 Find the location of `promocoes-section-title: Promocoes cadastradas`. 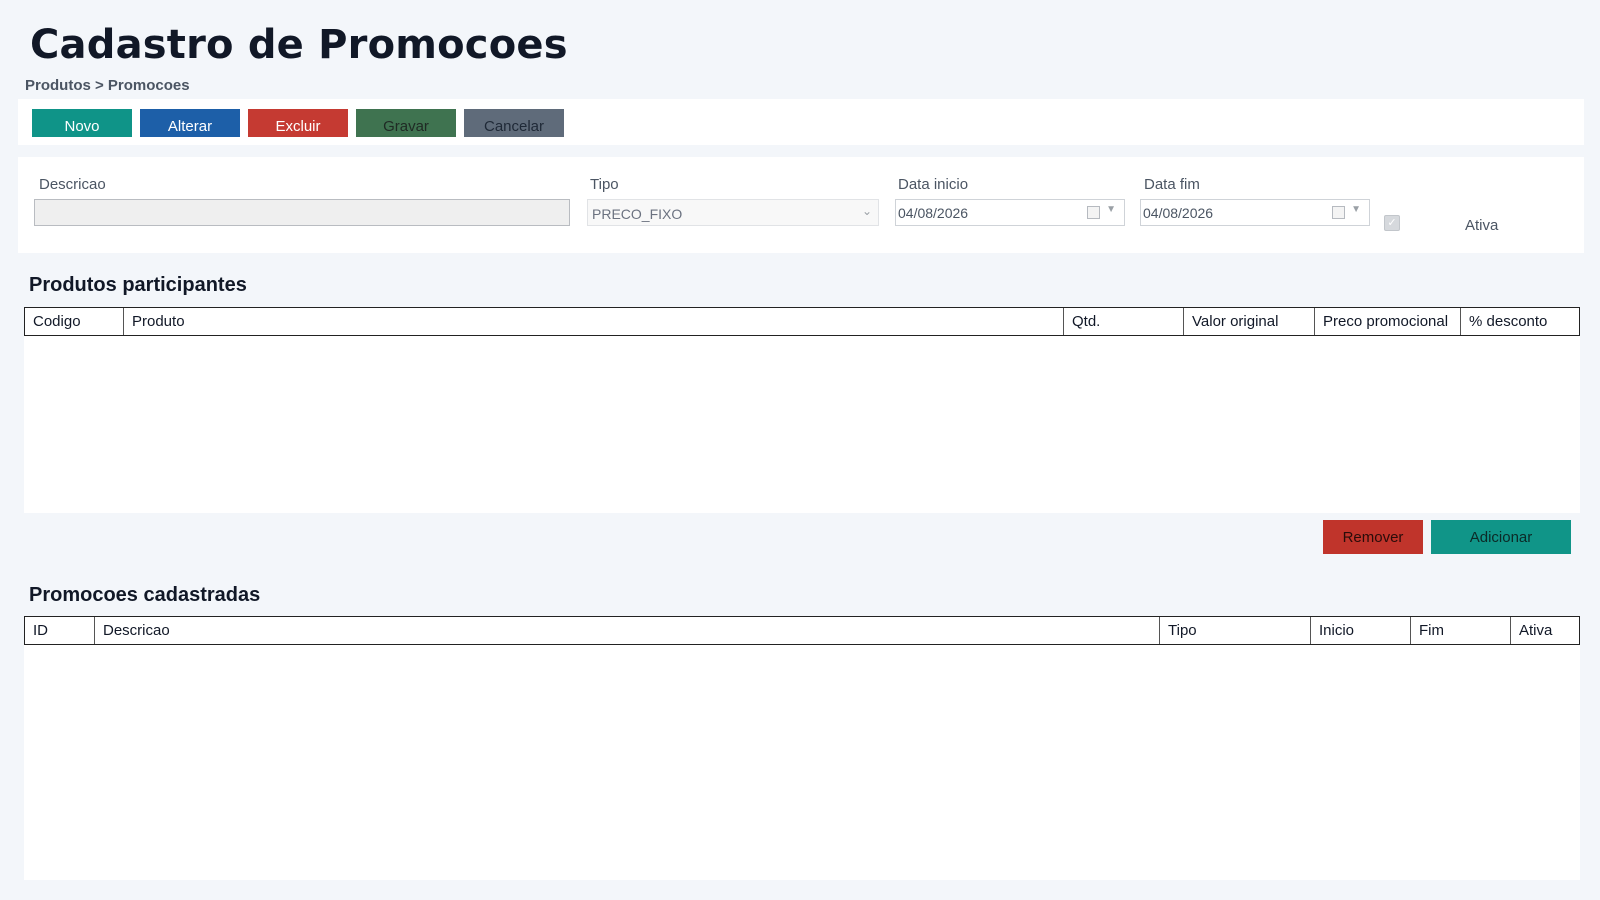

promocoes-section-title: Promocoes cadastradas is located at coordinates (145, 595).